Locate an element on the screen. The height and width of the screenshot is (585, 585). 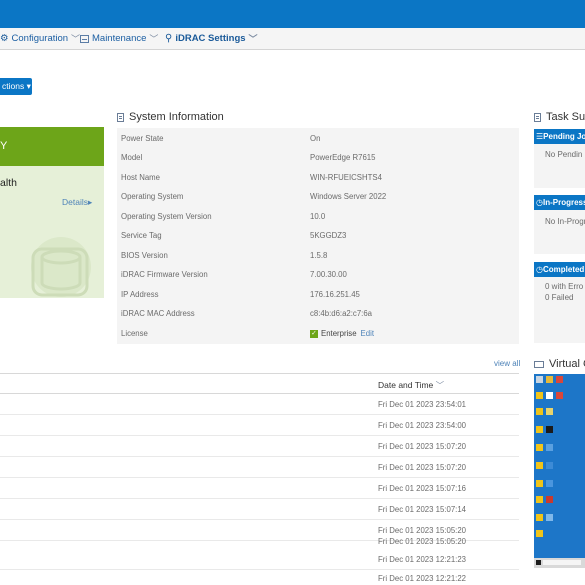
sysinfo-value: WIN-RFUEICSHTS4 is located at coordinates (346, 177).